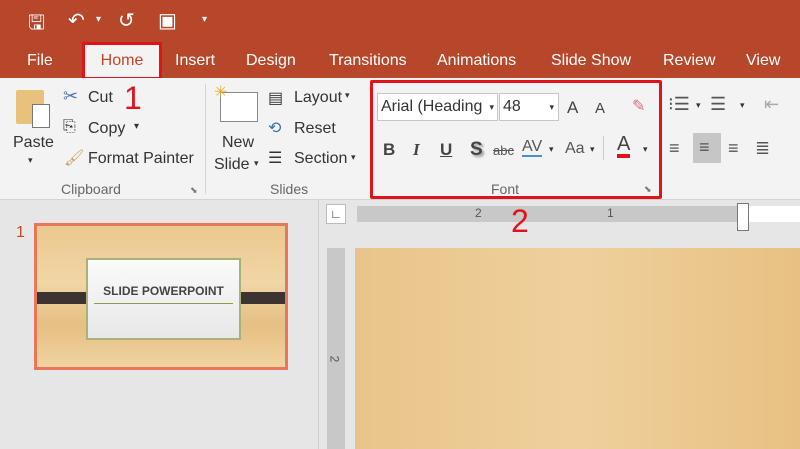 The width and height of the screenshot is (800, 449). Describe the element at coordinates (40, 61) in the screenshot. I see `tab-file: File` at that location.